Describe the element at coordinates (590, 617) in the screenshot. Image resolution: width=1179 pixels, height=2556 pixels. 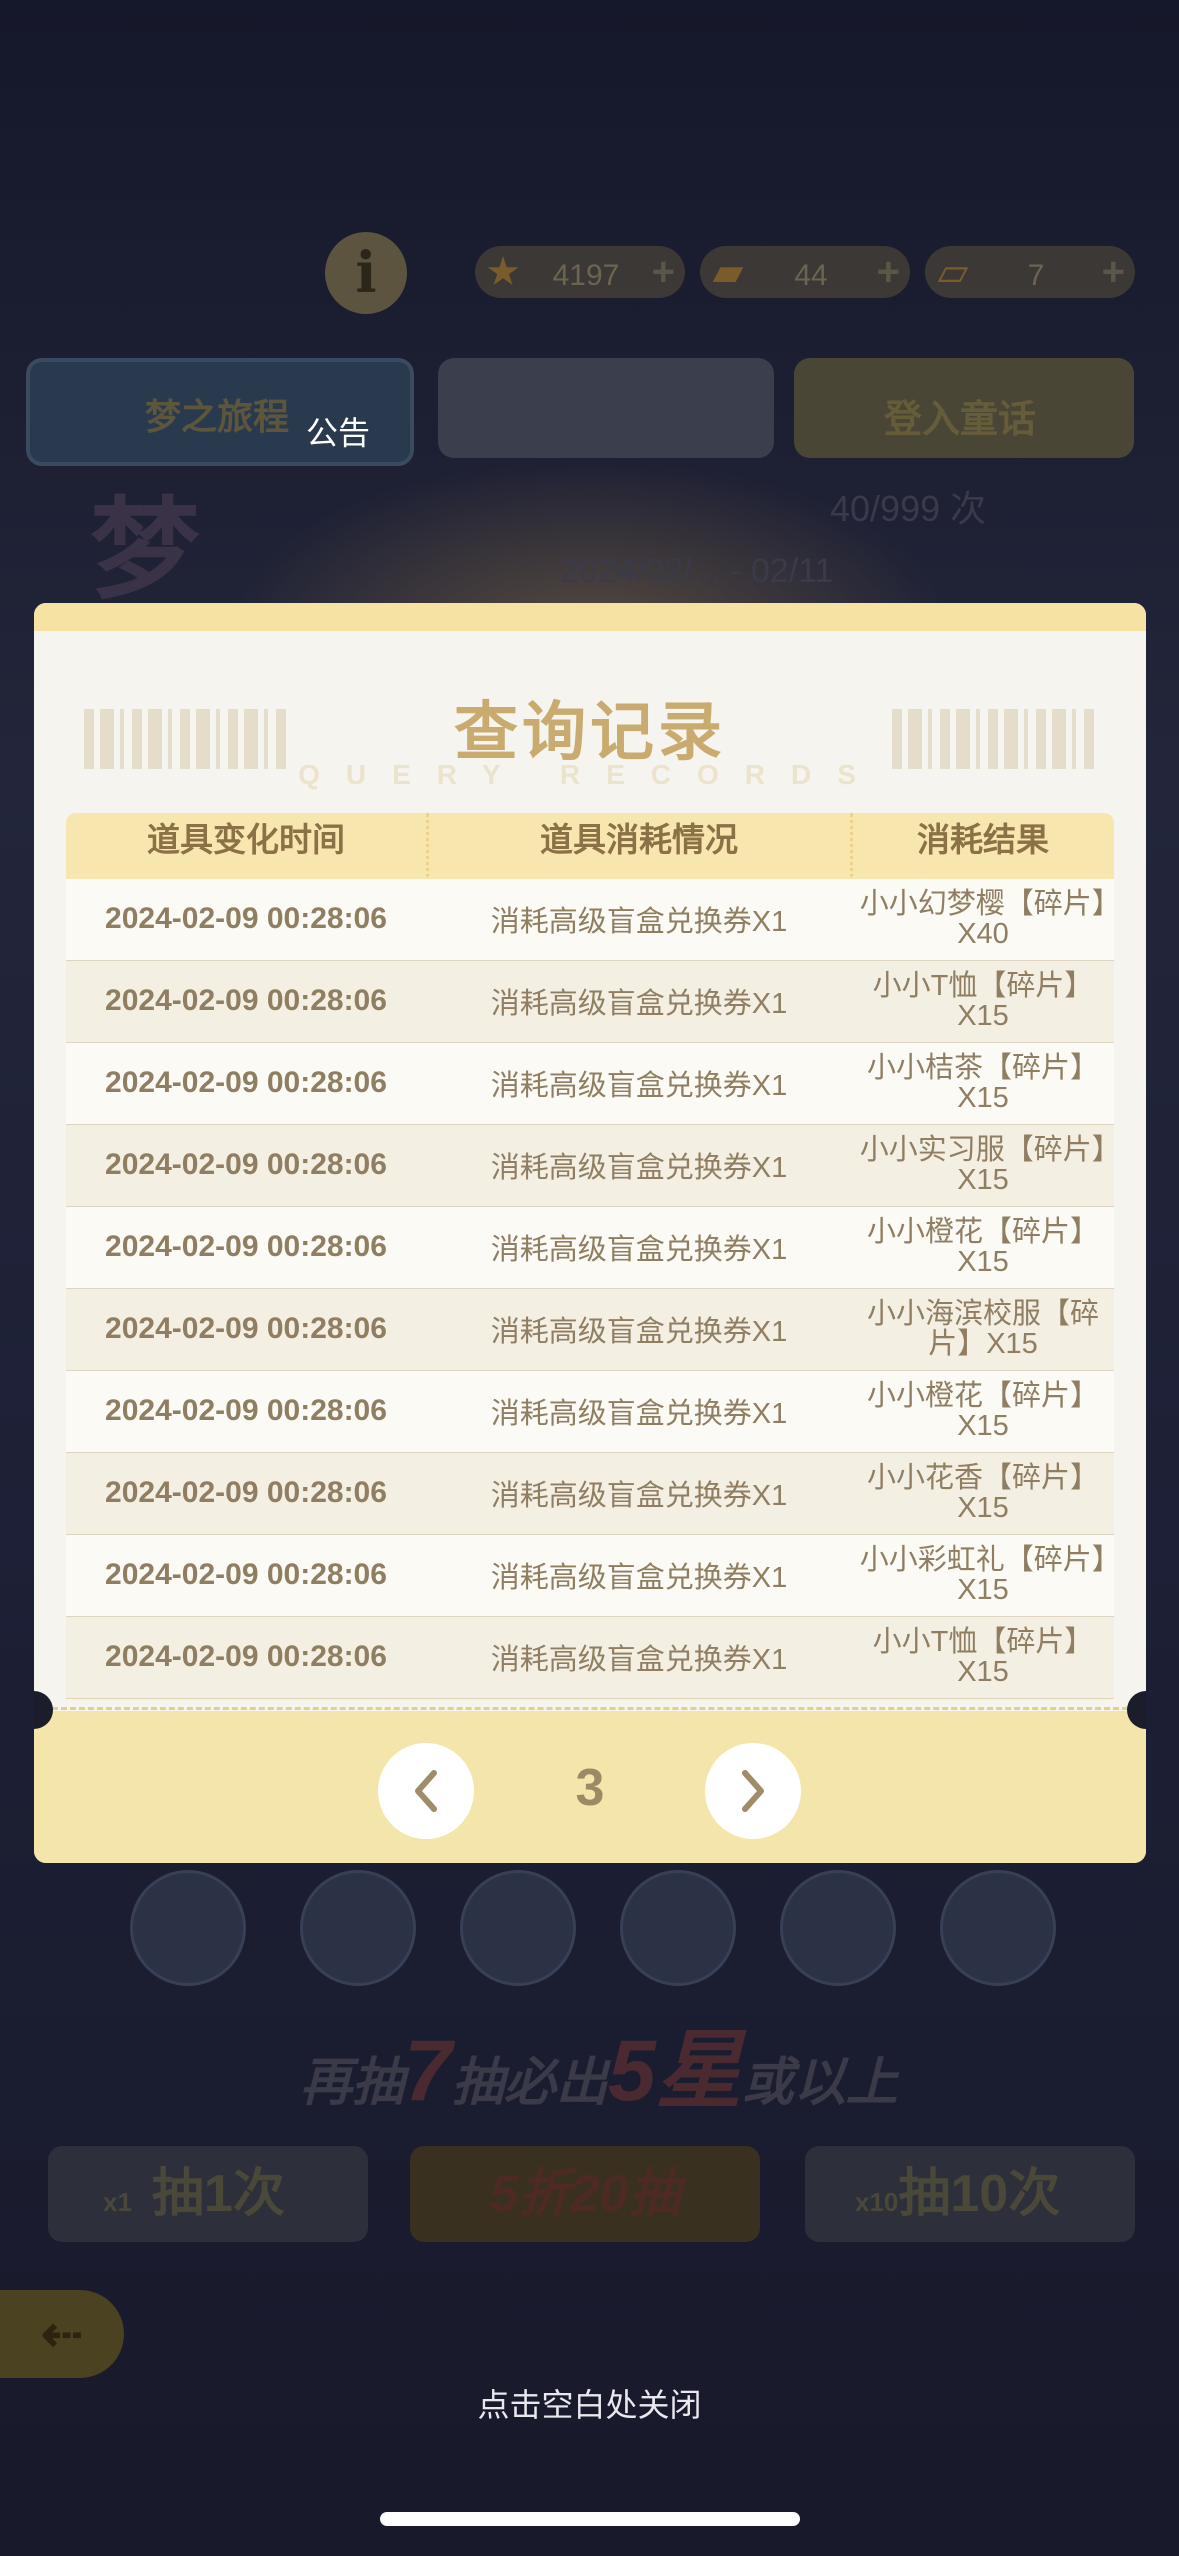
I see `dialog-top-band` at that location.